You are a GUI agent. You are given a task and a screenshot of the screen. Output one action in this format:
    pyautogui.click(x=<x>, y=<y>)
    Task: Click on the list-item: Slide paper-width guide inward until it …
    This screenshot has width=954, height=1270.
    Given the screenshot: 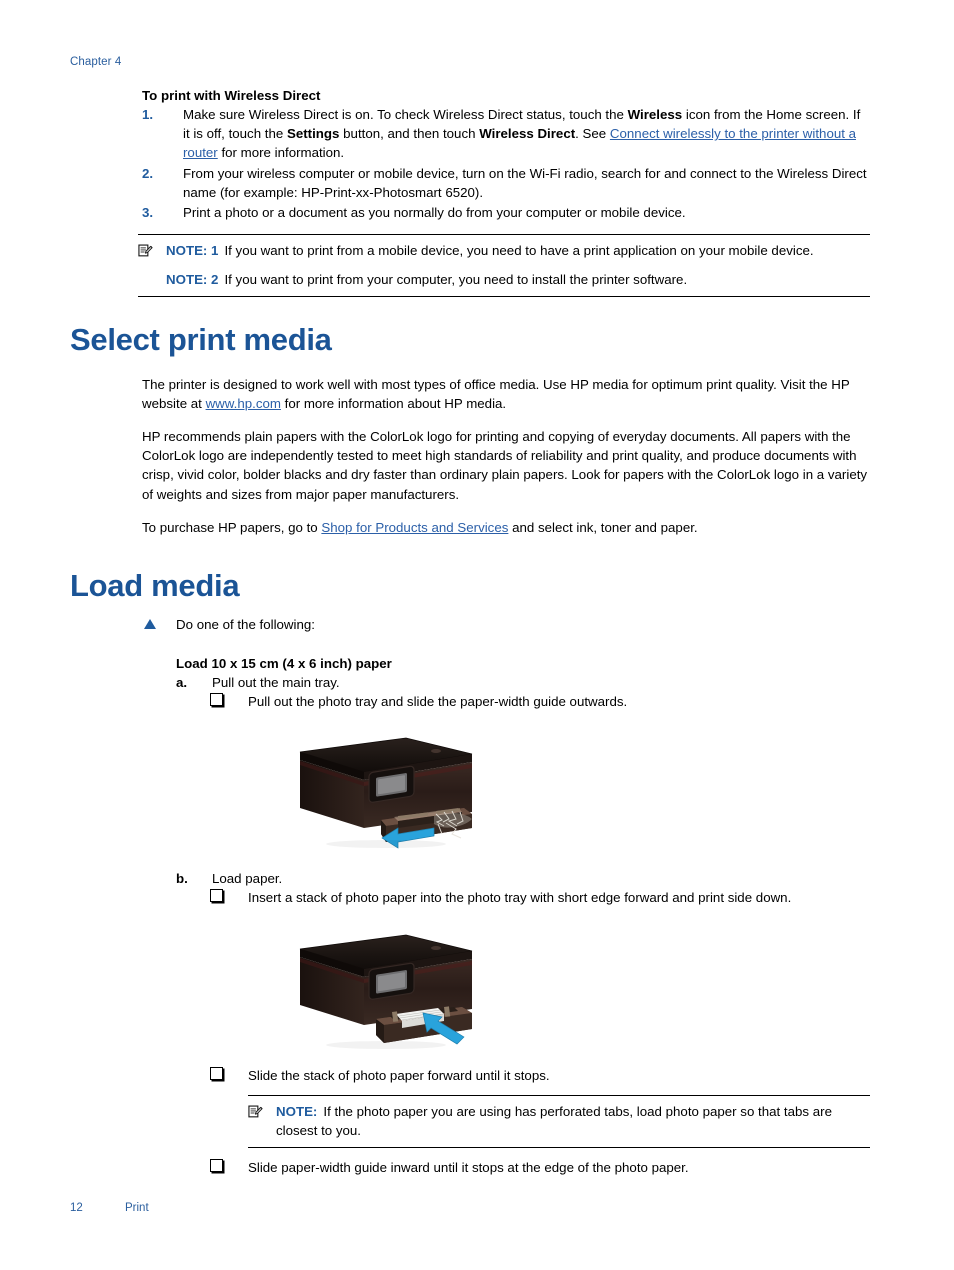 What is the action you would take?
    pyautogui.click(x=540, y=1167)
    